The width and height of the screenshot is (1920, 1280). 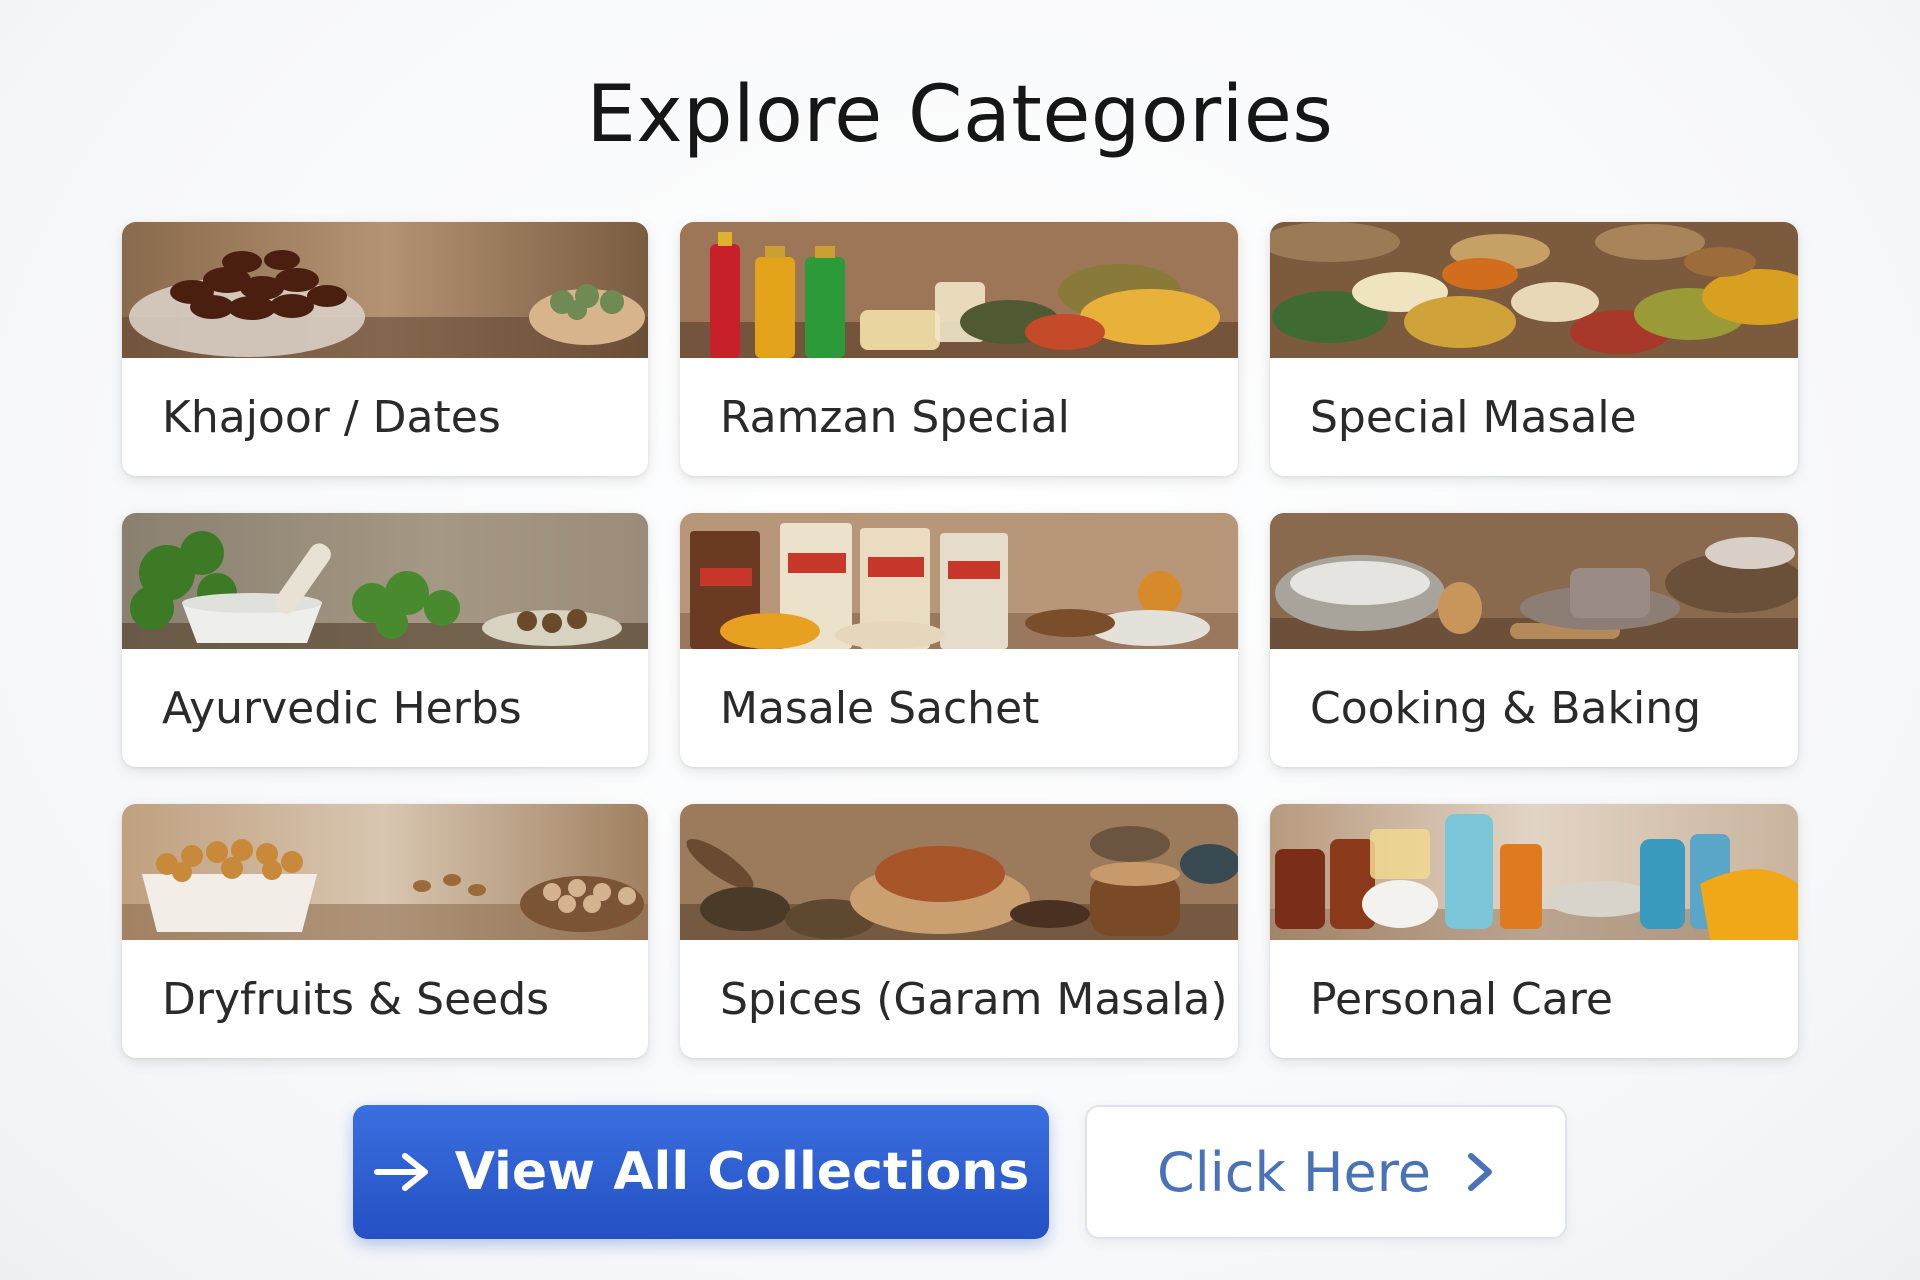 I want to click on category-card-masale-sachet: Masale Sachet, so click(x=959, y=640).